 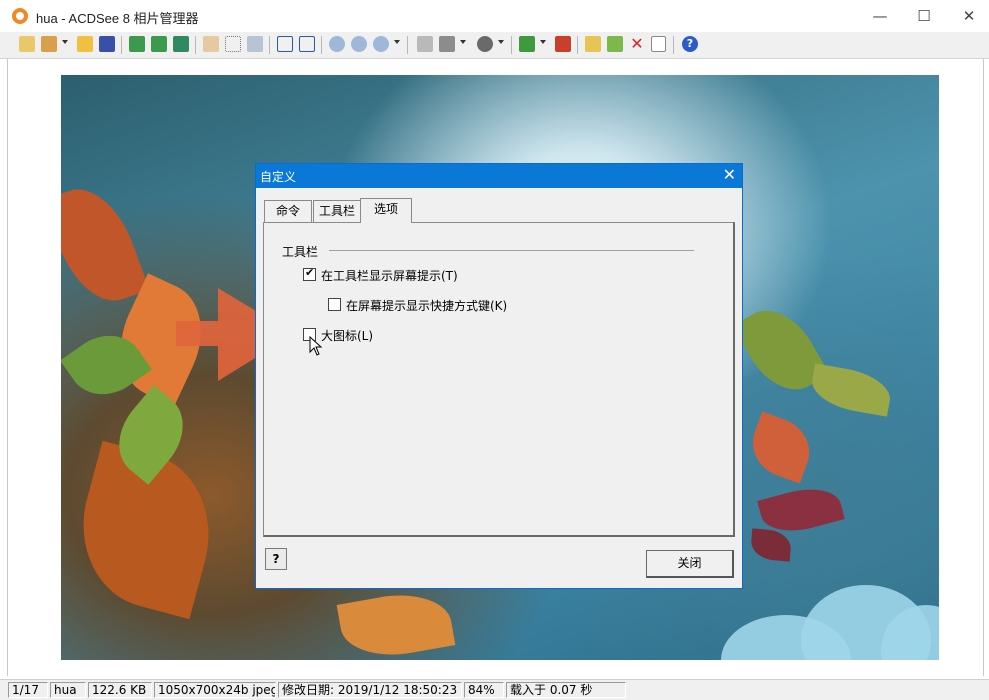 I want to click on wallpaper-icon, so click(x=563, y=44).